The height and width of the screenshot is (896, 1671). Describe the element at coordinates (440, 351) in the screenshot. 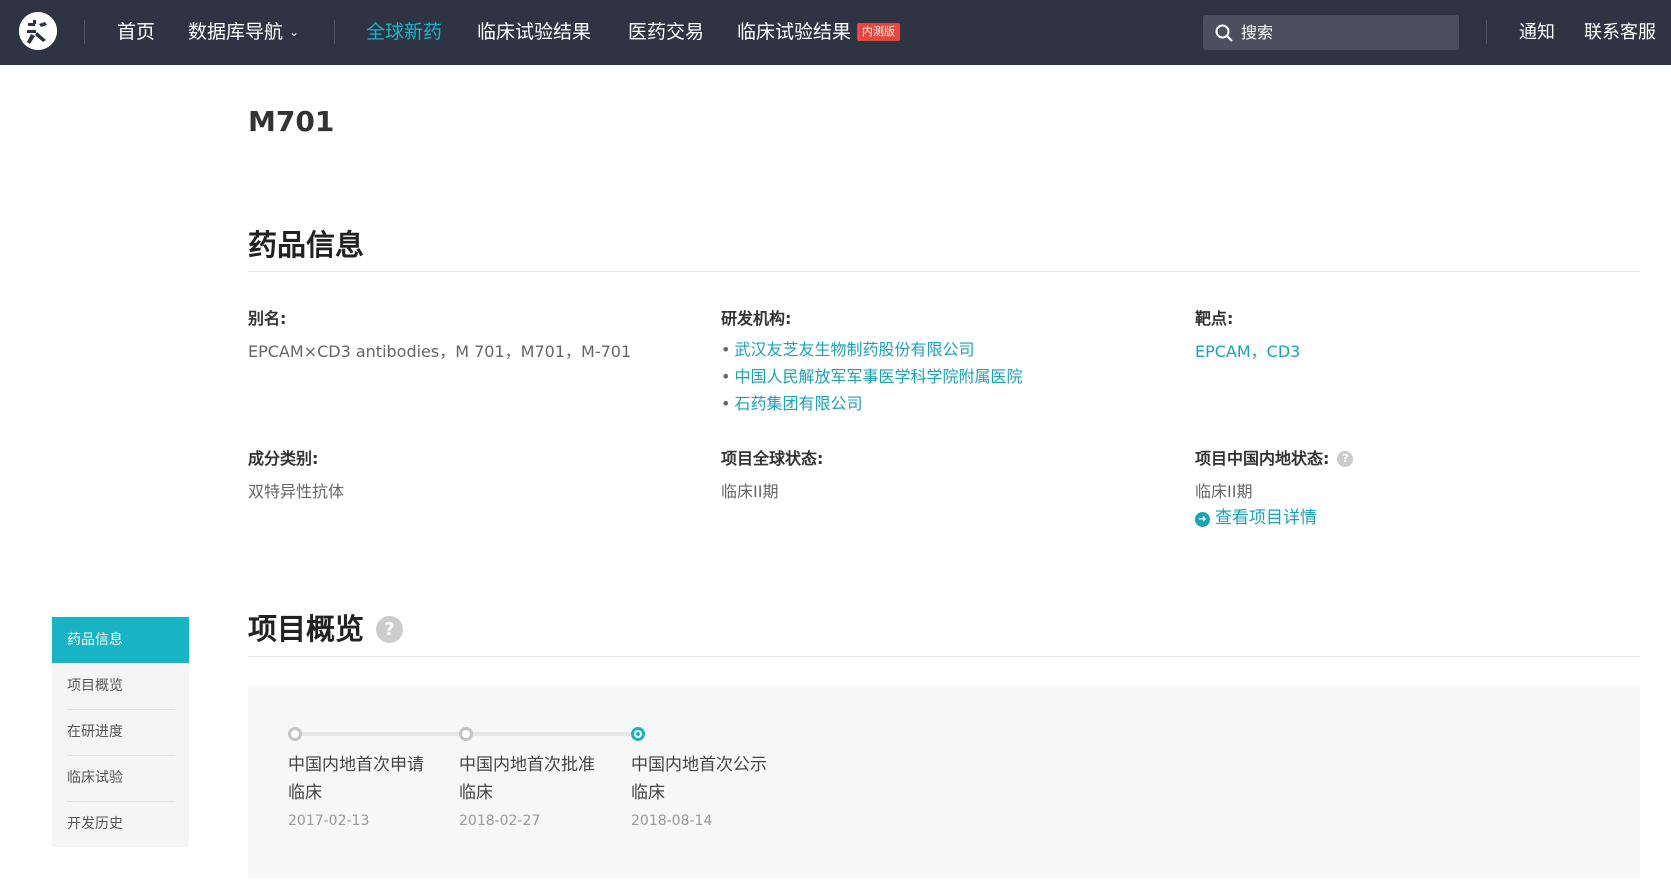

I see `alias-value: EPCAM×CD3 antibodies，M 701，M701，M-701` at that location.